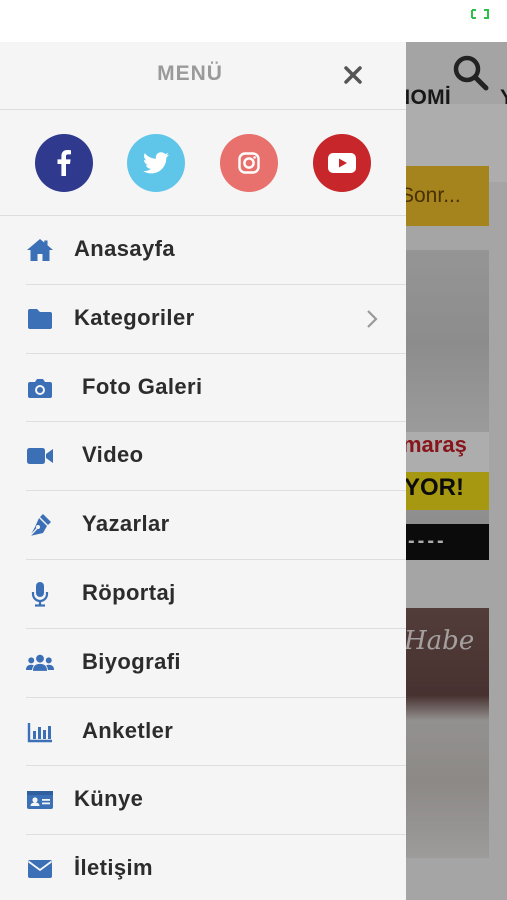  Describe the element at coordinates (216, 457) in the screenshot. I see `menu-item-video: Video` at that location.